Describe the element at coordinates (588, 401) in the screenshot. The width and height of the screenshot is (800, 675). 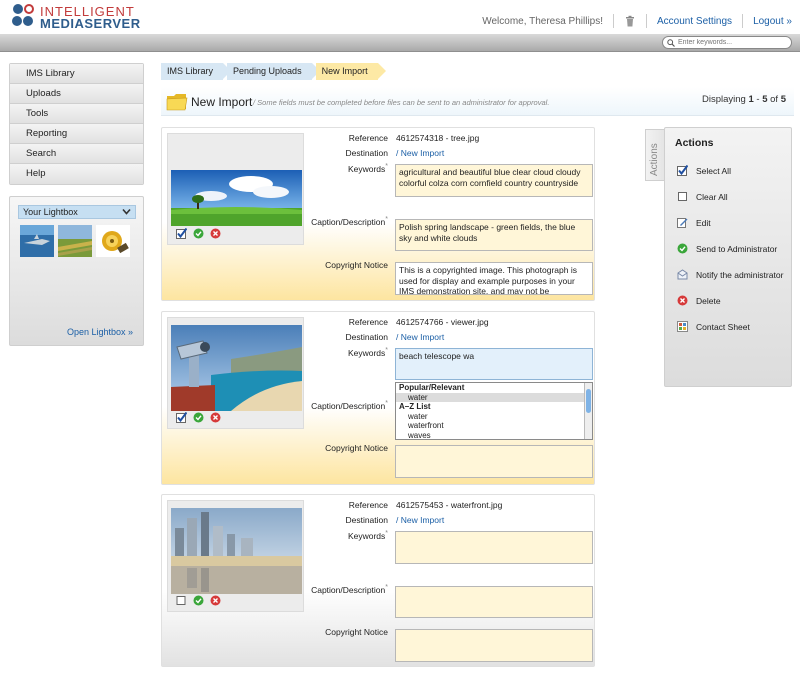
I see `scrollbar-thumb` at that location.